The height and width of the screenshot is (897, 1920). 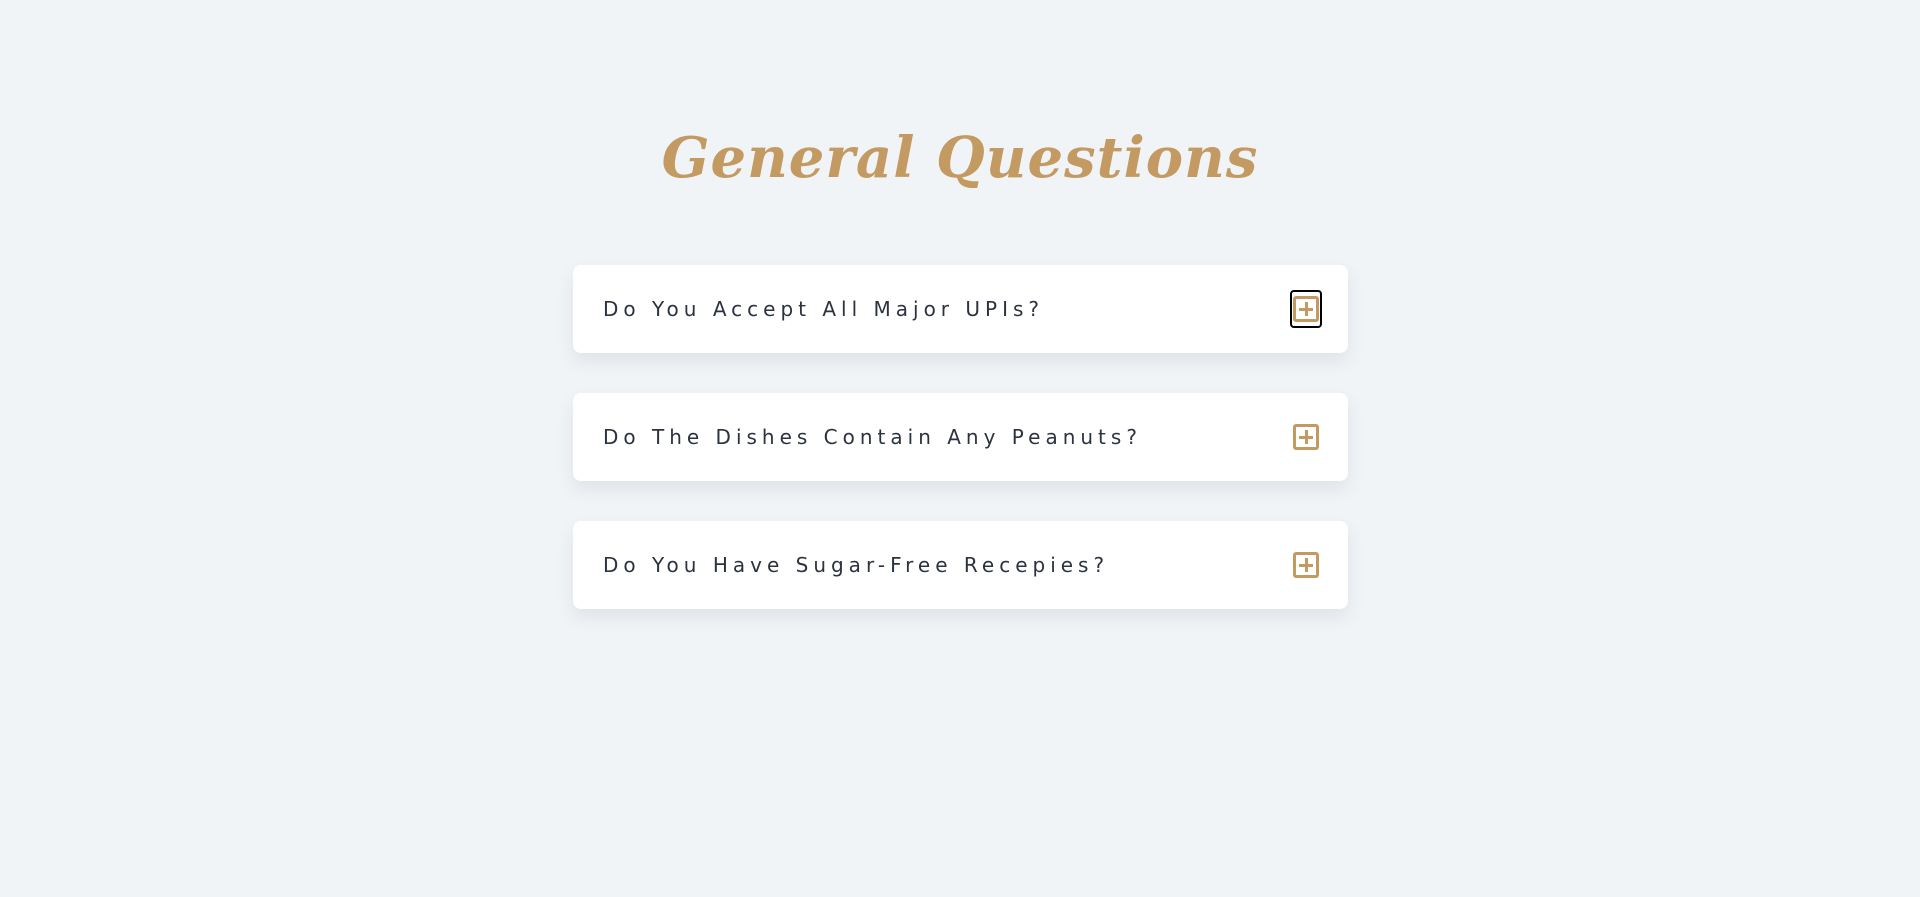 I want to click on faq-item: Do You Accept All Major UPIs?, so click(x=960, y=309).